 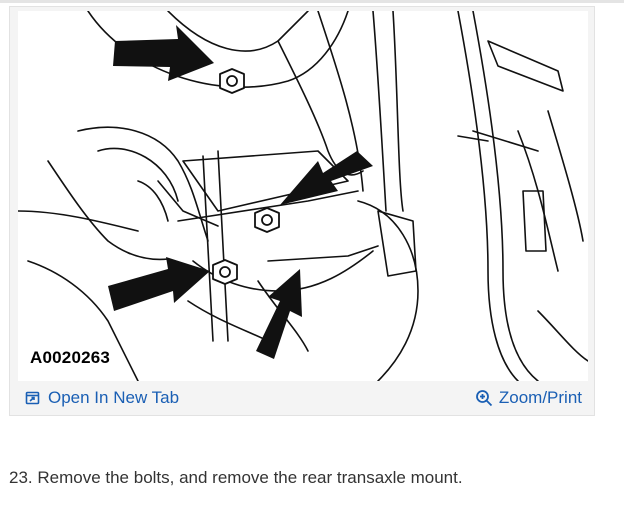 What do you see at coordinates (33, 398) in the screenshot?
I see `open-external-icon` at bounding box center [33, 398].